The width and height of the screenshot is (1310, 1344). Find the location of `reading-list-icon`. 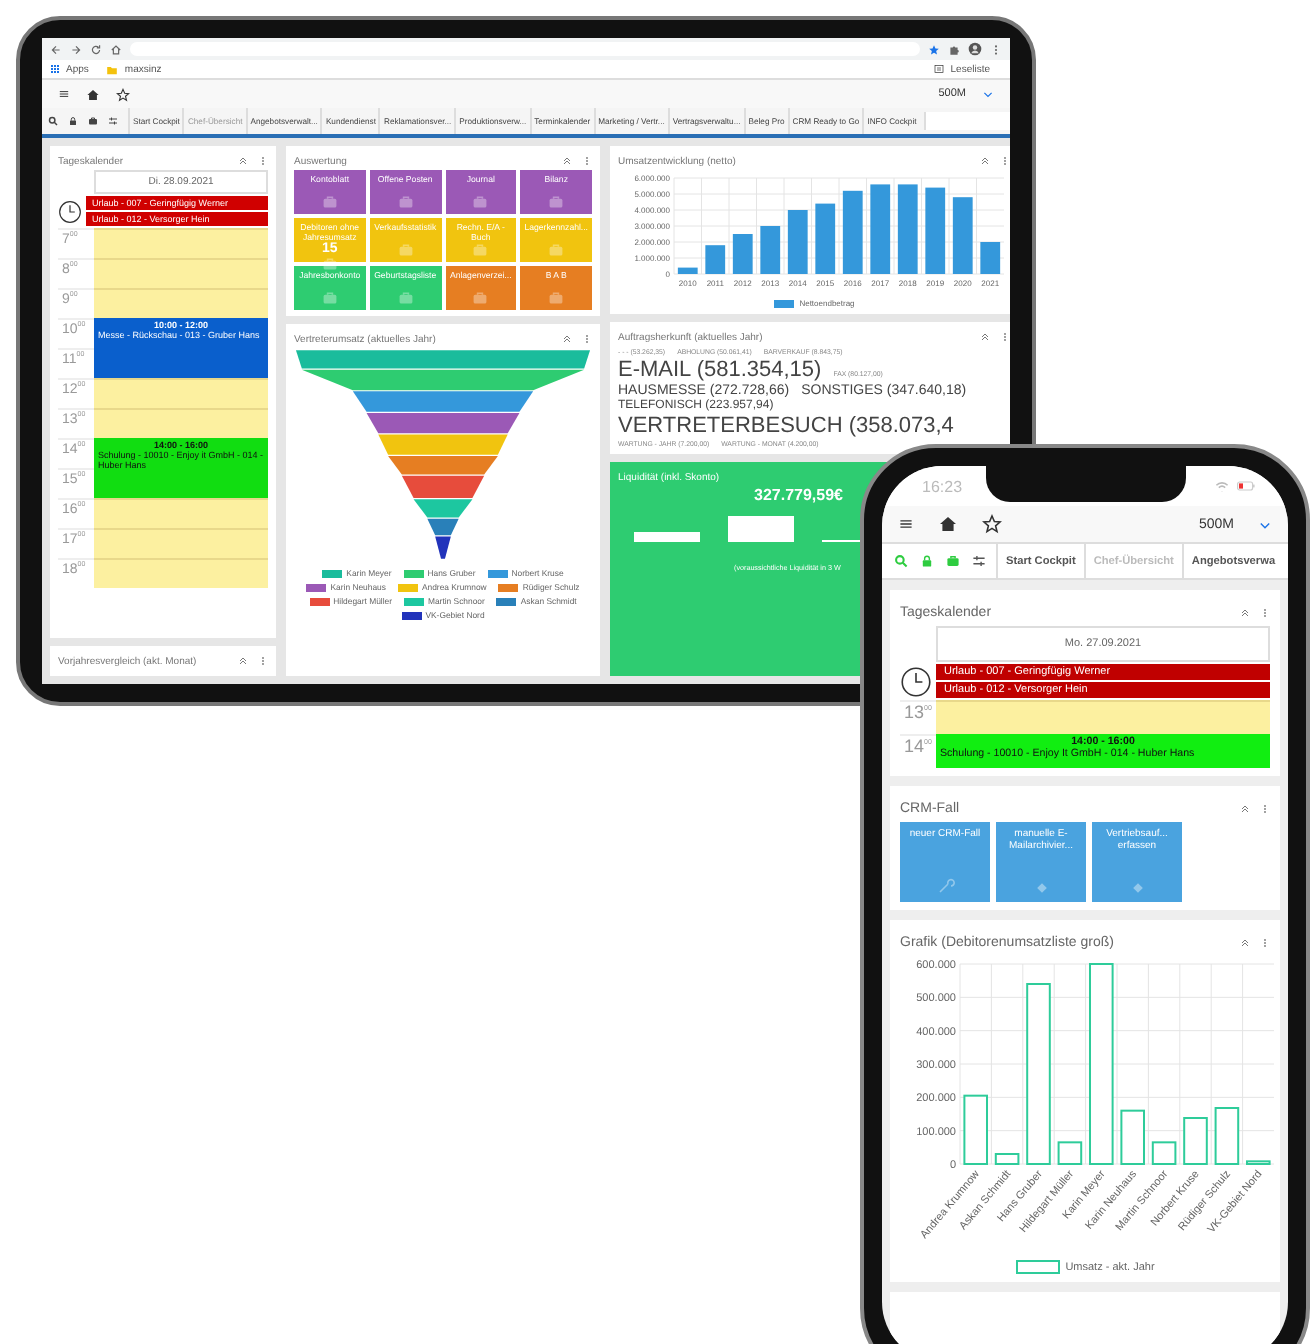

reading-list-icon is located at coordinates (939, 69).